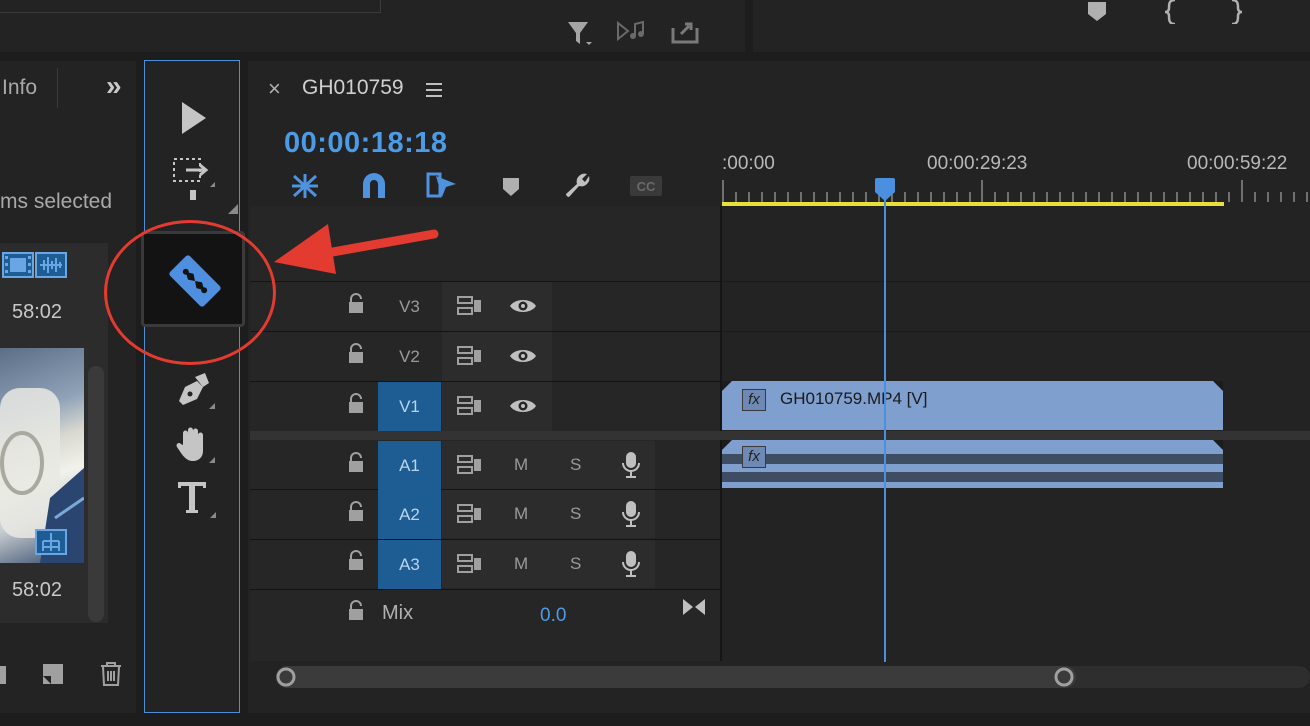 The image size is (1310, 726). Describe the element at coordinates (972, 405) in the screenshot. I see `video-clip: fx GH010759.MP4 [V]` at that location.